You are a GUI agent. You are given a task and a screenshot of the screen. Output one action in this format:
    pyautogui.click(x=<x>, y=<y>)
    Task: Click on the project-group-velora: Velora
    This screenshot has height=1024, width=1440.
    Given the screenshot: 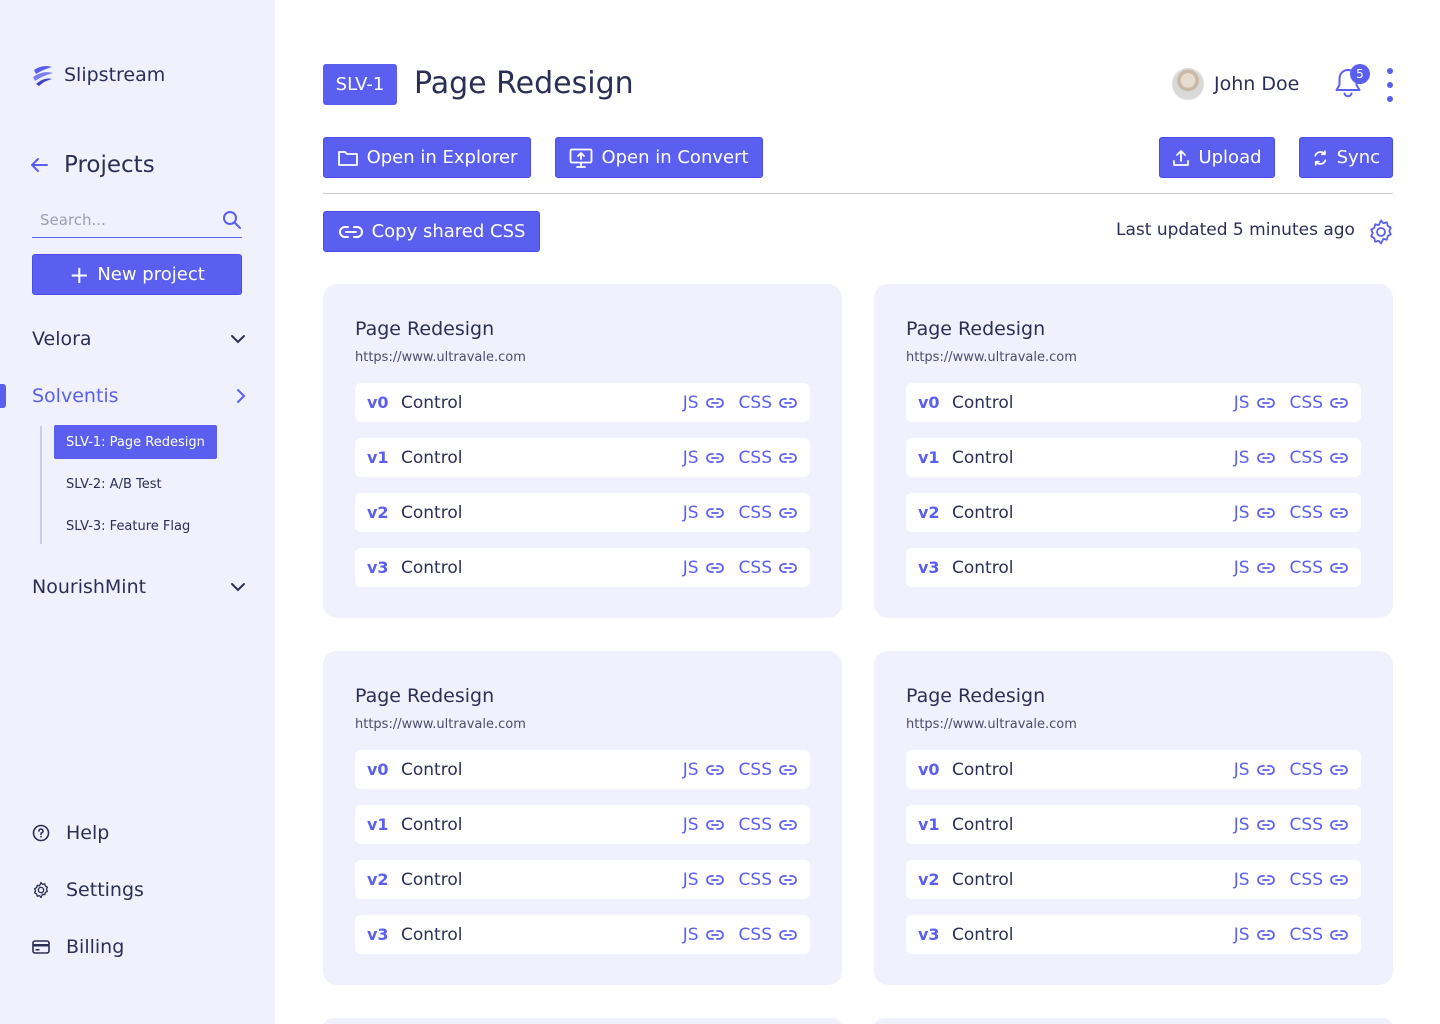 What is the action you would take?
    pyautogui.click(x=139, y=339)
    